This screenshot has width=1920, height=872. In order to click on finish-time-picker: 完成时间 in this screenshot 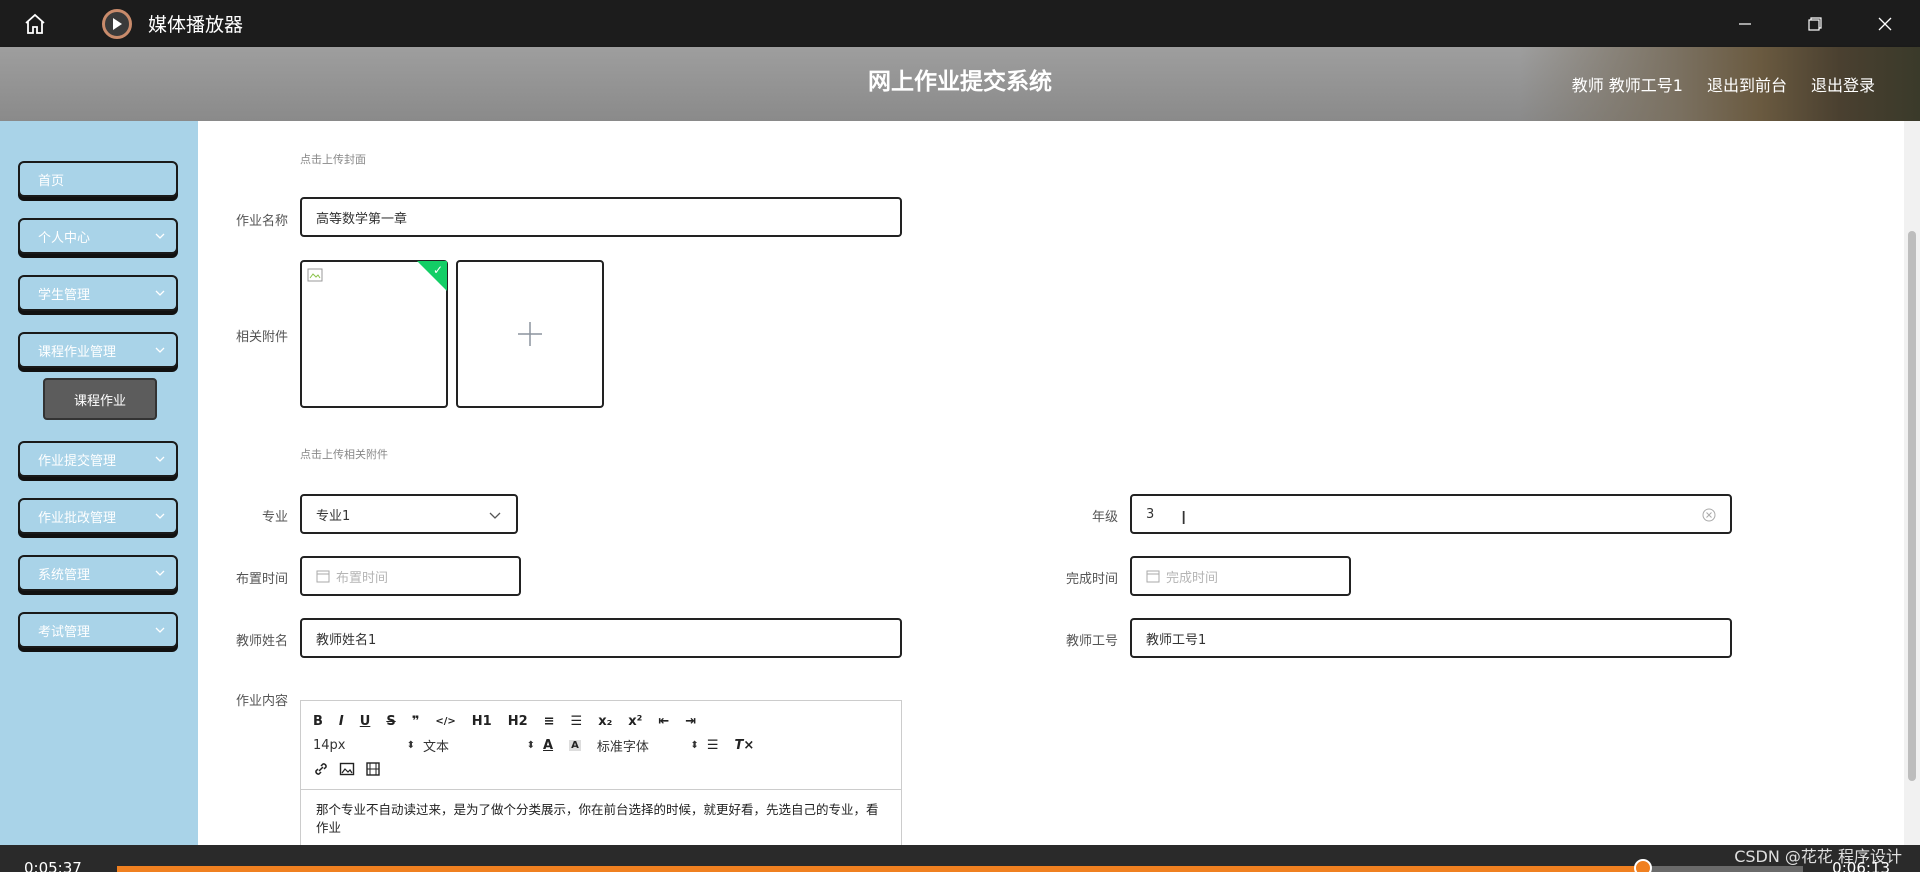, I will do `click(1240, 576)`.